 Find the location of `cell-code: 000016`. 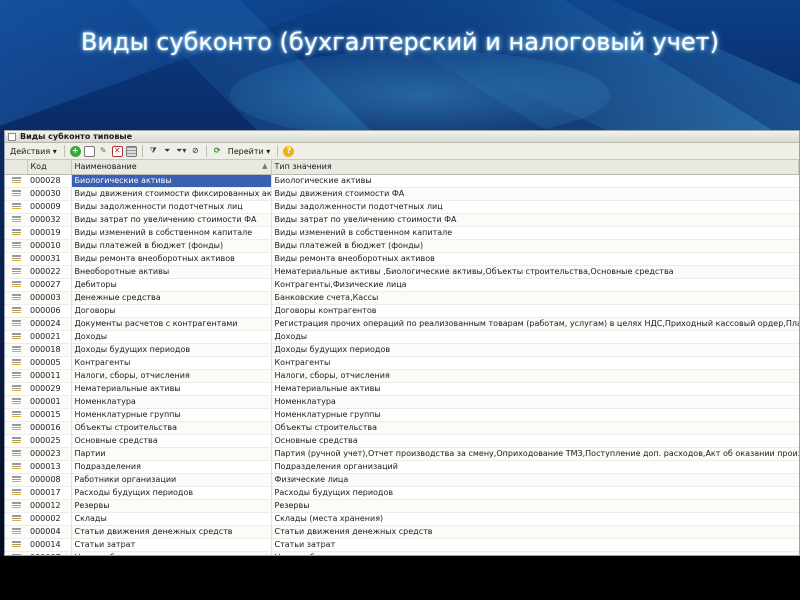

cell-code: 000016 is located at coordinates (49, 428).